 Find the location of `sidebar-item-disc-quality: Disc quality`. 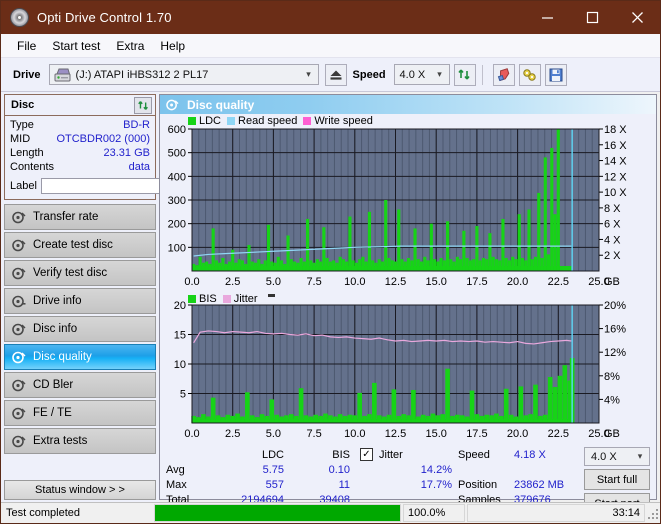

sidebar-item-disc-quality: Disc quality is located at coordinates (80, 357).